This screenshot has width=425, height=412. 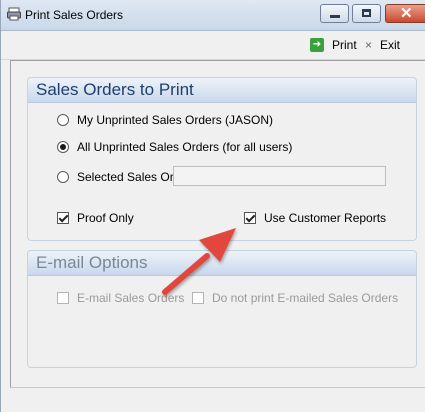 What do you see at coordinates (390, 45) in the screenshot?
I see `exit-label: Exit` at bounding box center [390, 45].